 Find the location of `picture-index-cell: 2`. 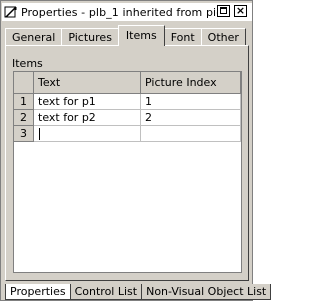

picture-index-cell: 2 is located at coordinates (191, 118).